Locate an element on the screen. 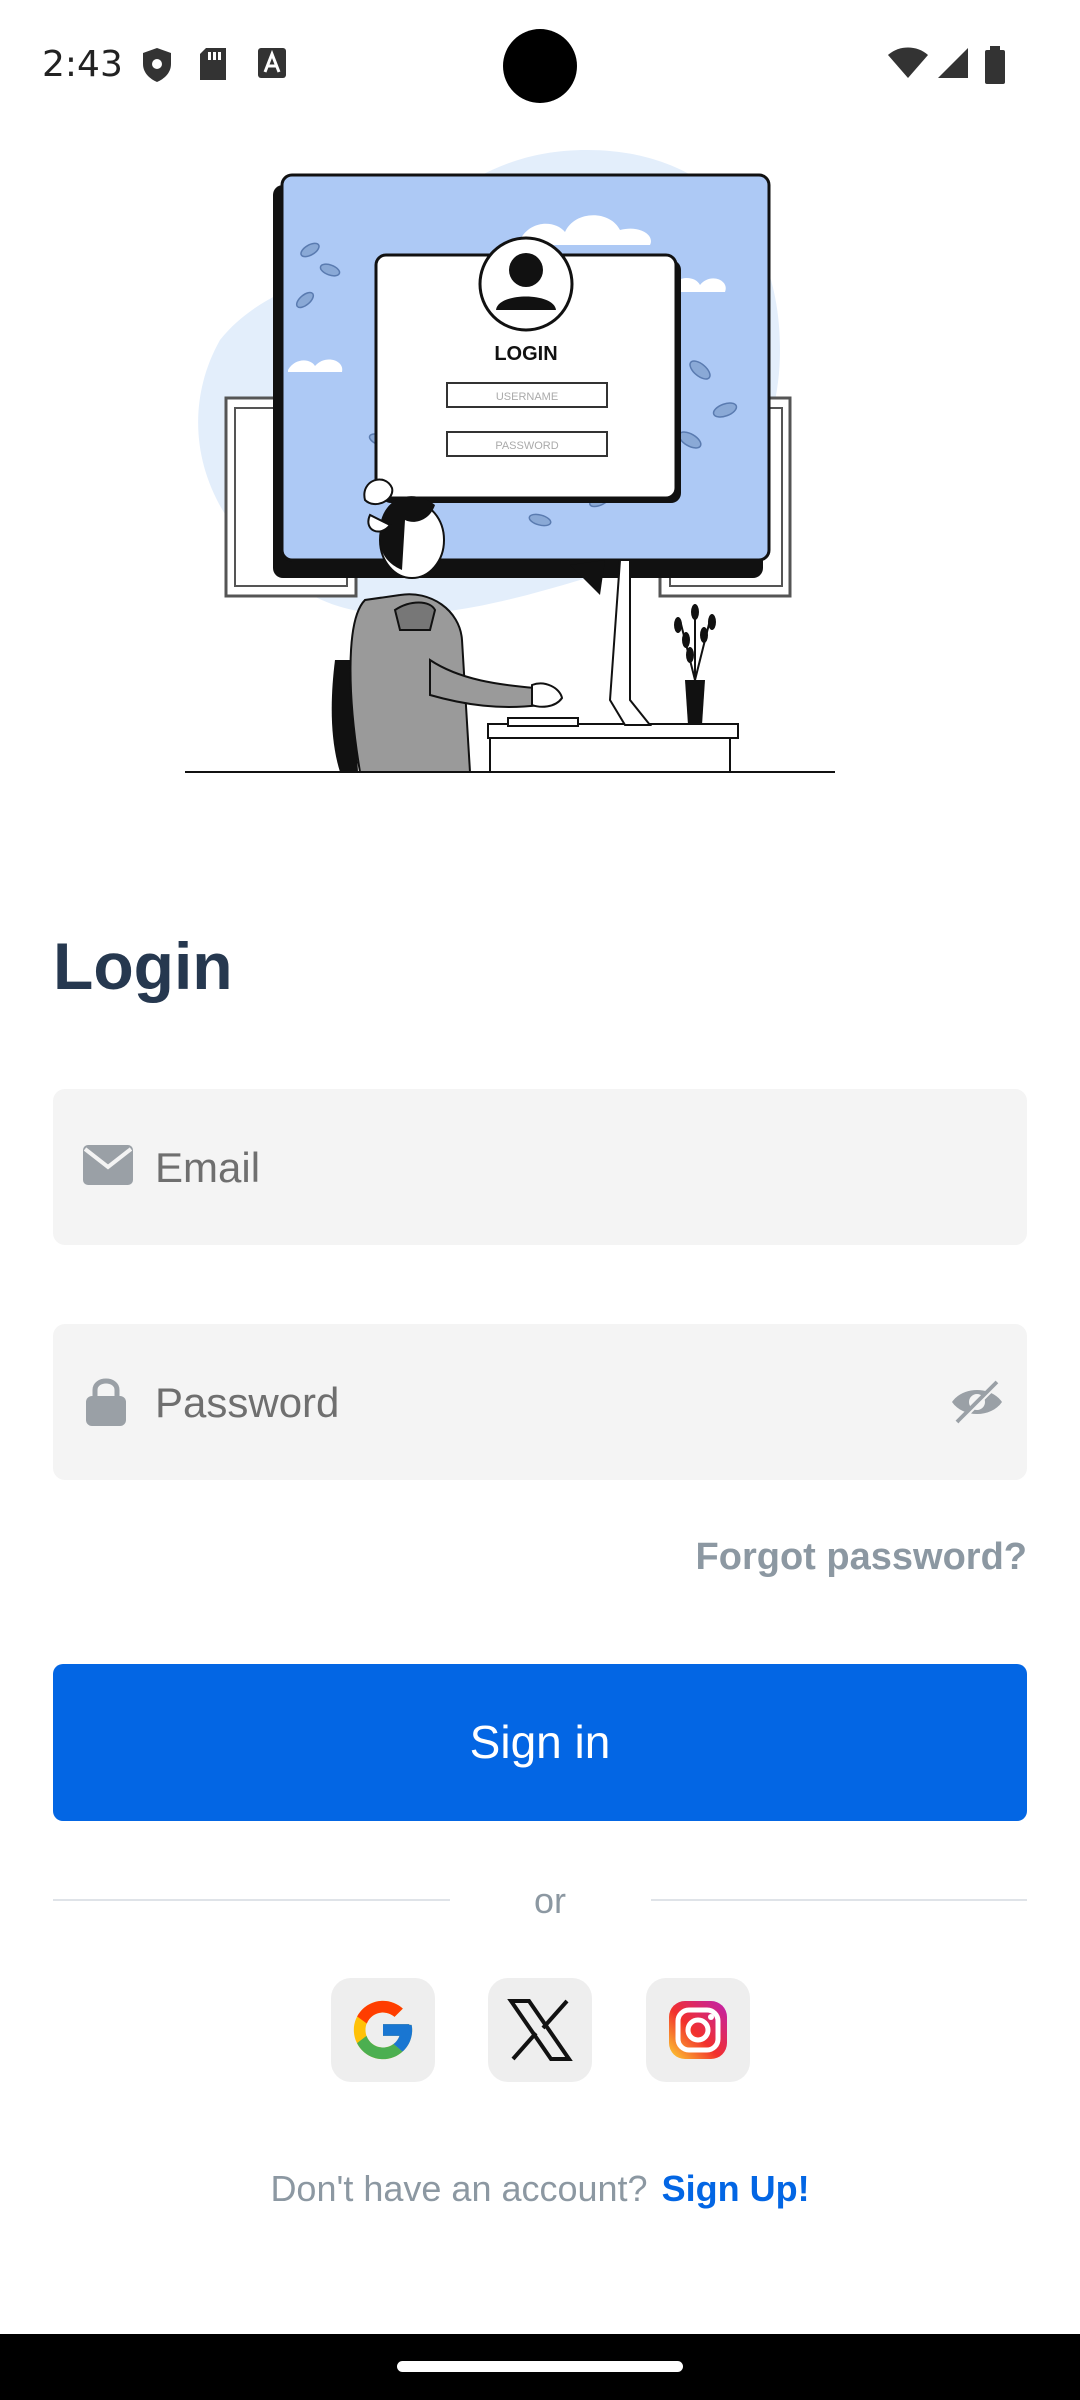 The image size is (1080, 2400). forgot-password-link: Forgot password? is located at coordinates (861, 1557).